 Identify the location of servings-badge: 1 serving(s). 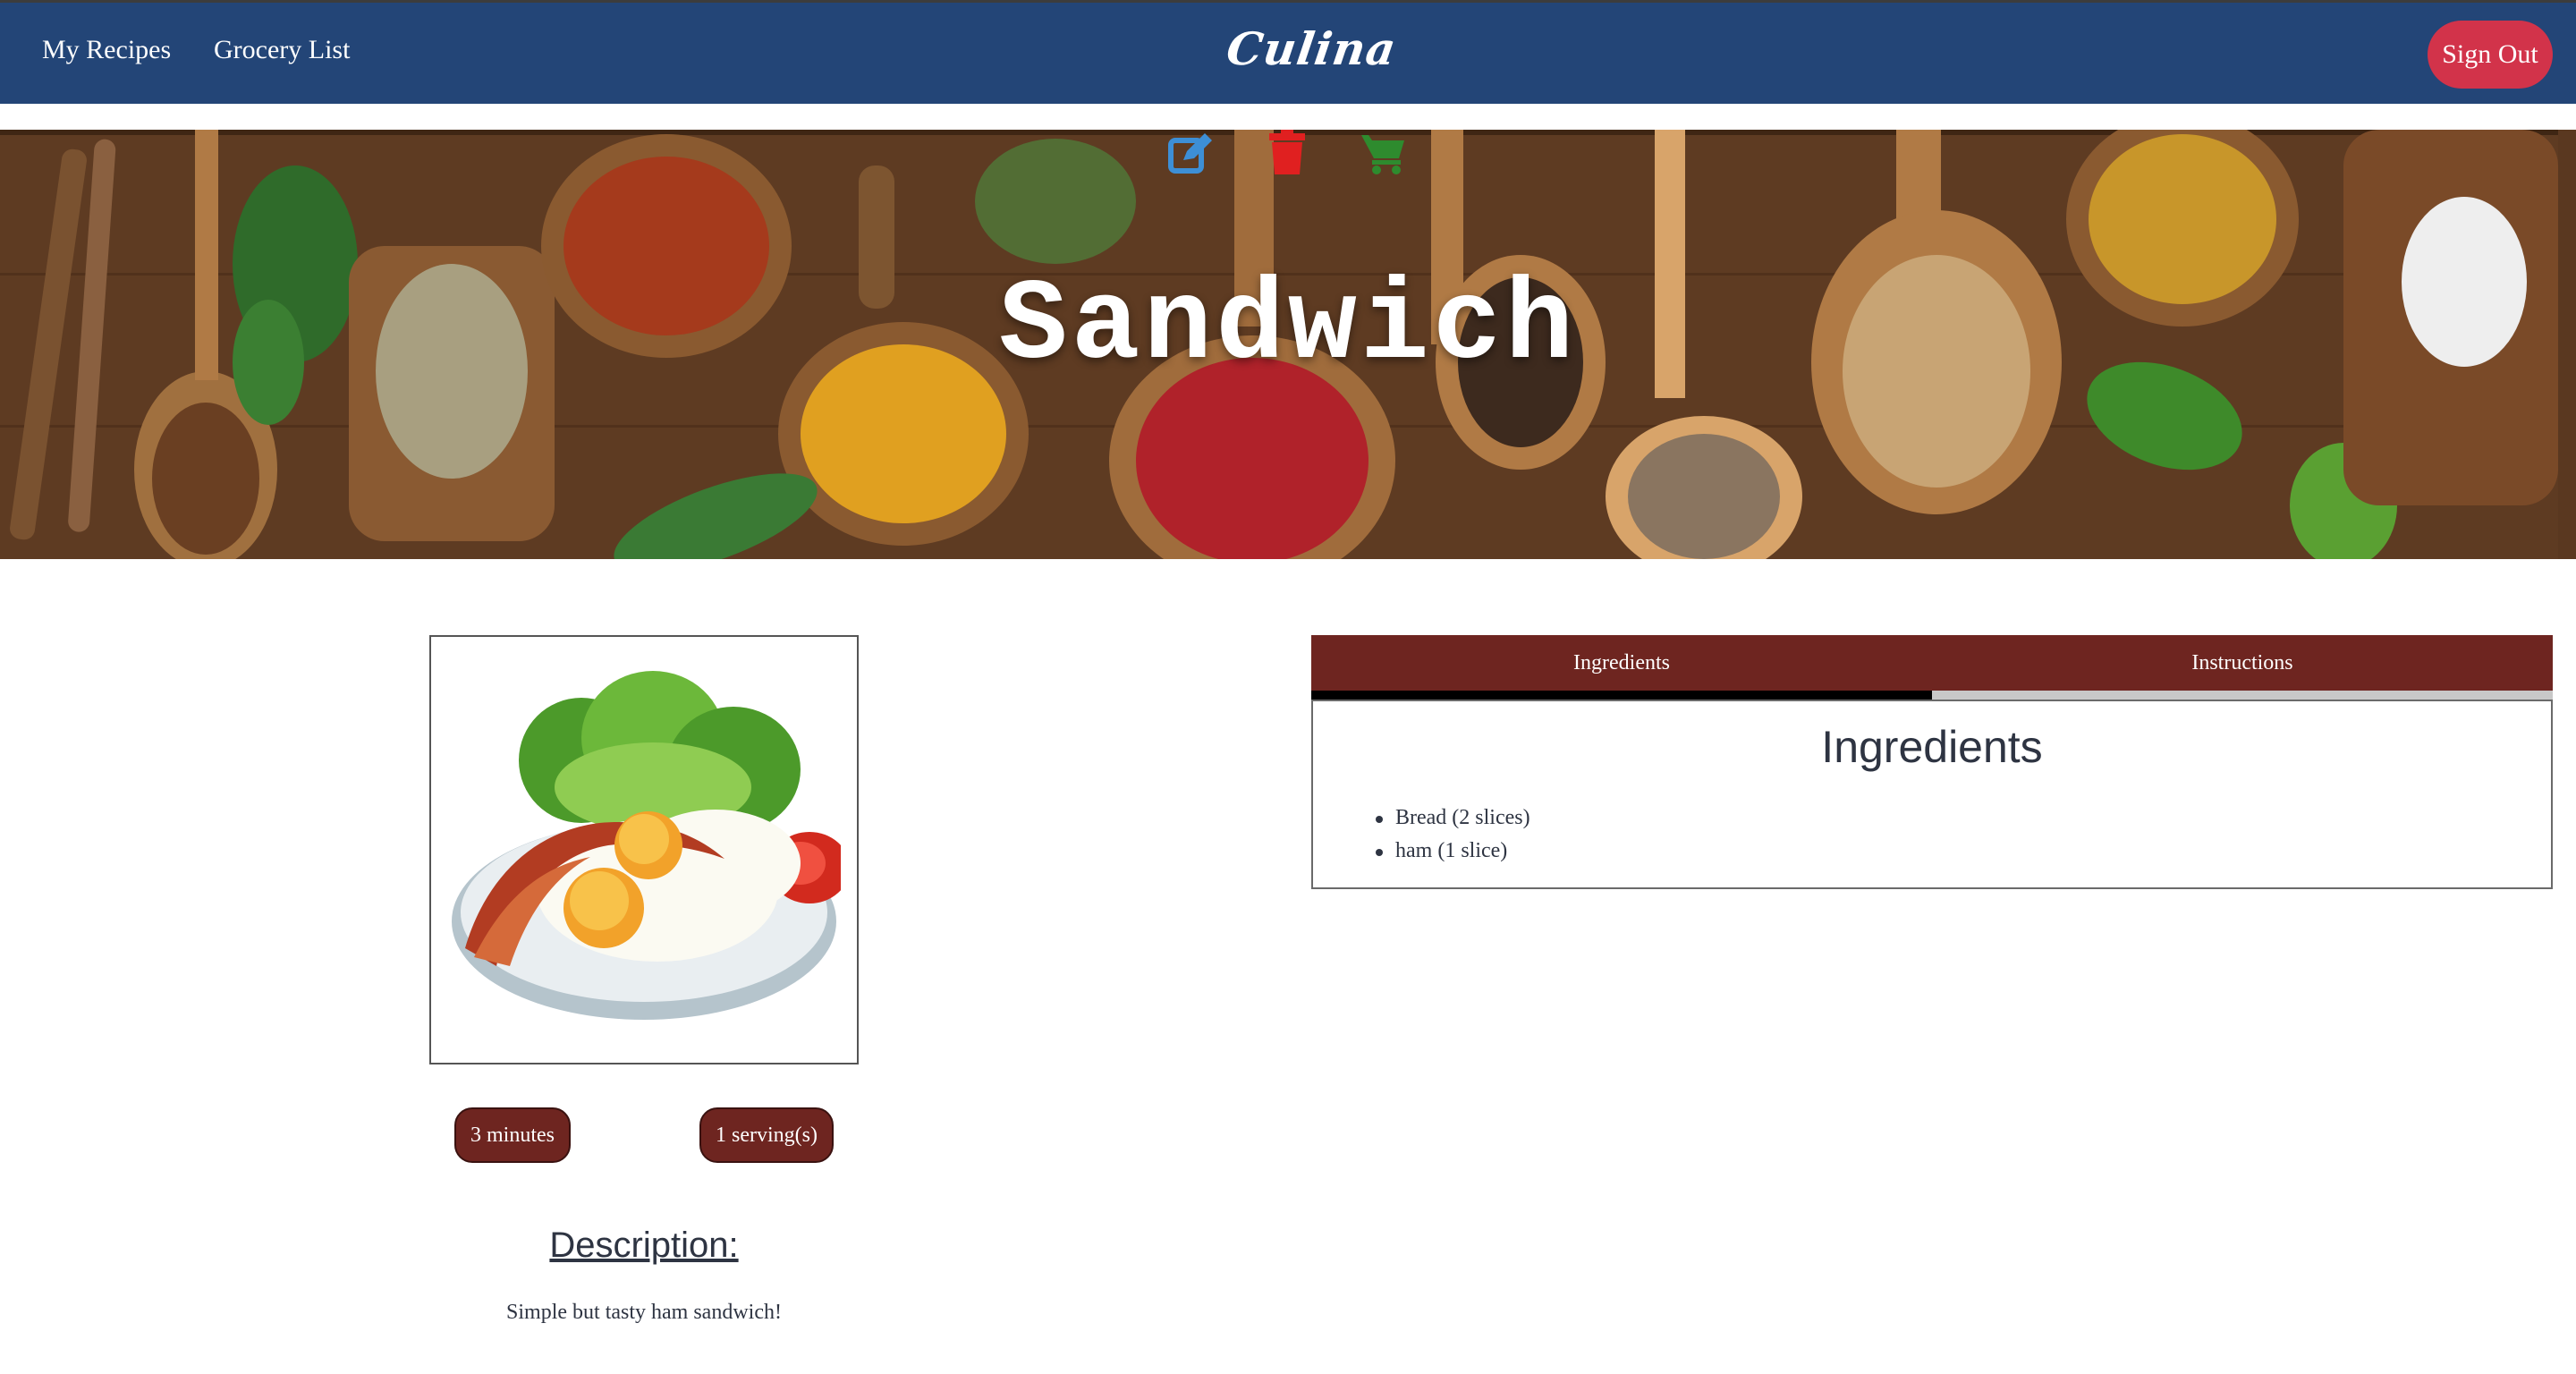
(766, 1135).